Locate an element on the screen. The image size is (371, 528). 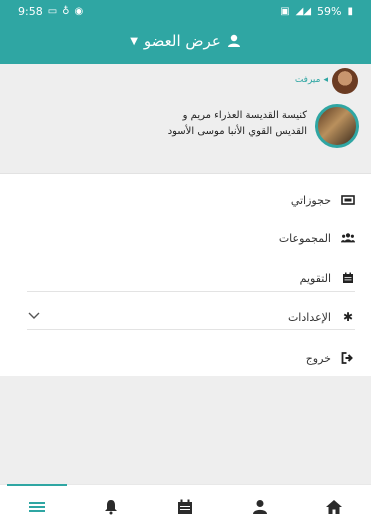
menu-item-calendar: التقويم is located at coordinates (185, 278).